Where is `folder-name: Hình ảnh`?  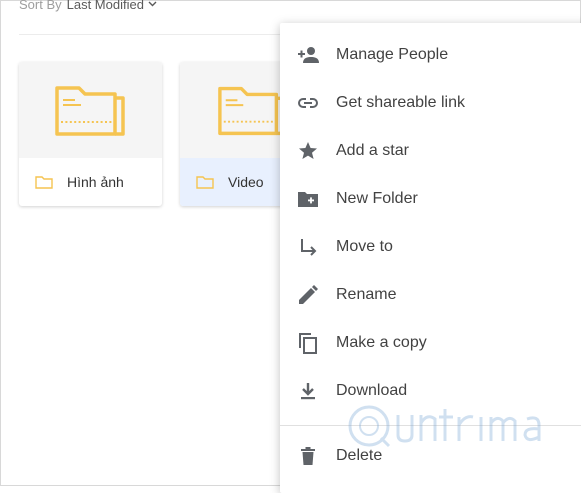 folder-name: Hình ảnh is located at coordinates (95, 182).